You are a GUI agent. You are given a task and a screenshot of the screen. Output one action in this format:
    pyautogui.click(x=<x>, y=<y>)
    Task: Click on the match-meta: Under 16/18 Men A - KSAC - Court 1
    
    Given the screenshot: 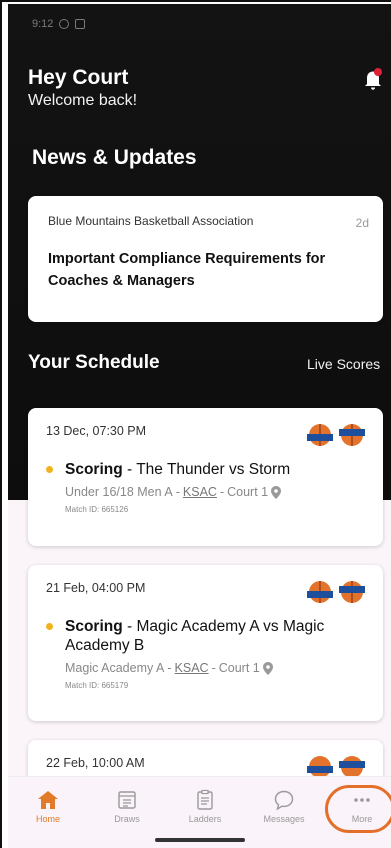 What is the action you would take?
    pyautogui.click(x=215, y=492)
    